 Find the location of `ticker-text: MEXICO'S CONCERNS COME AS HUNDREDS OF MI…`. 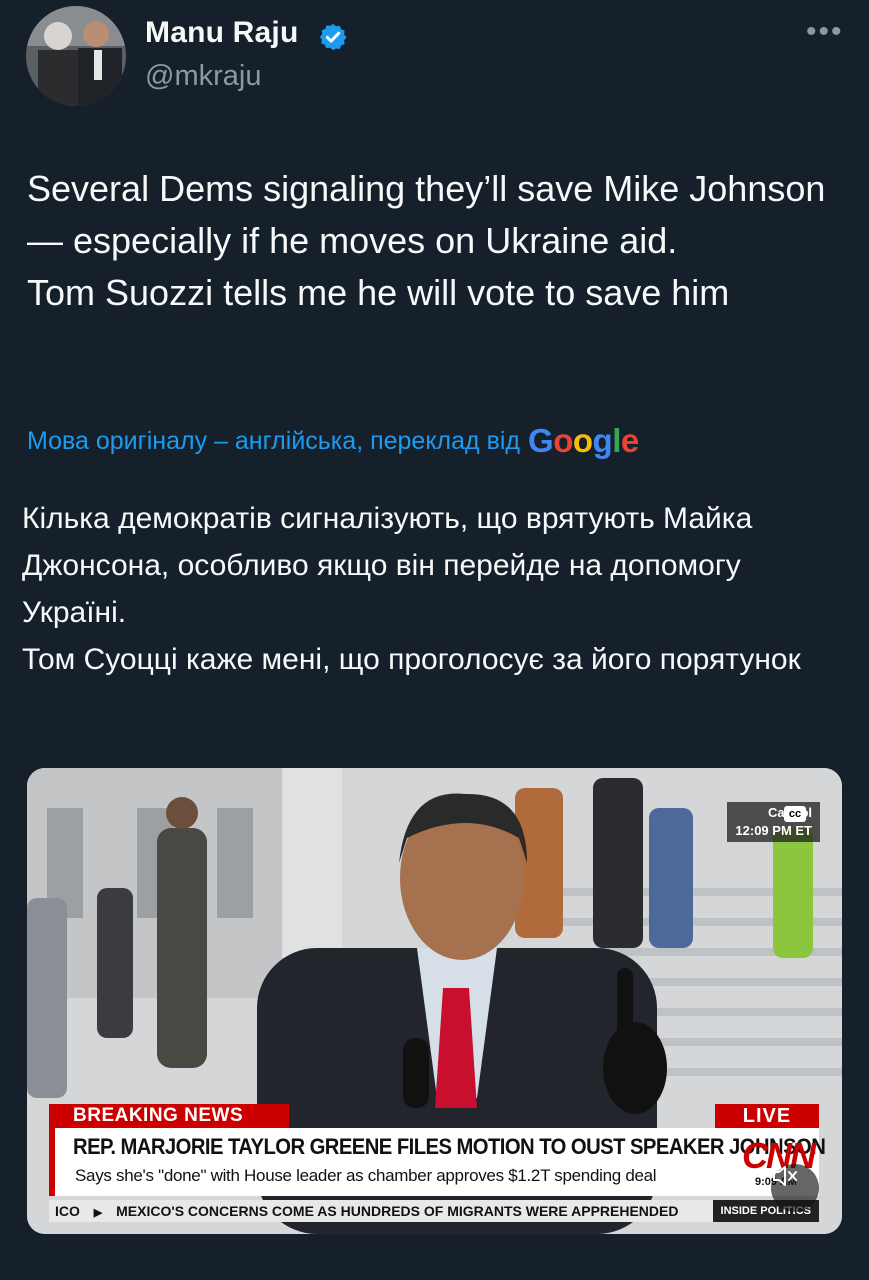

ticker-text: MEXICO'S CONCERNS COME AS HUNDREDS OF MI… is located at coordinates (397, 1211).